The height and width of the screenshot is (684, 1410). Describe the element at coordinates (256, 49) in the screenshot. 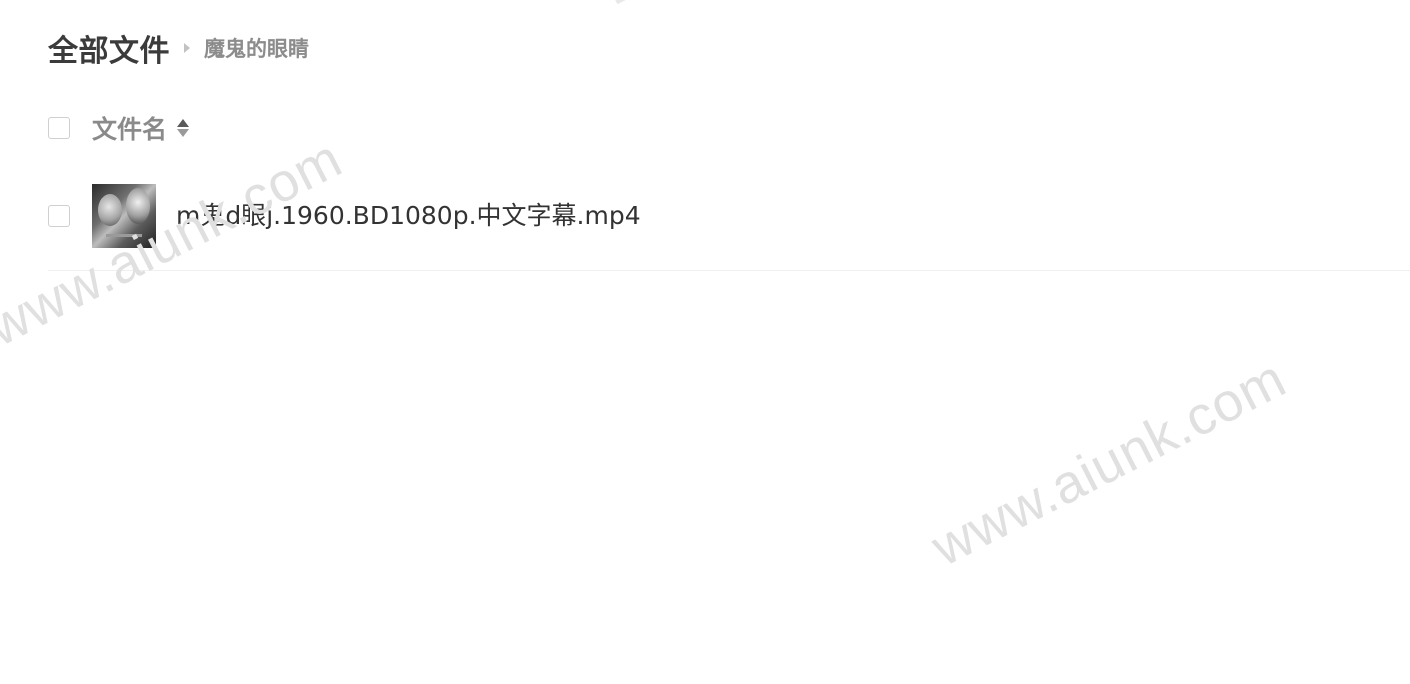

I see `breadcrumb-current: 魔鬼的眼睛` at that location.